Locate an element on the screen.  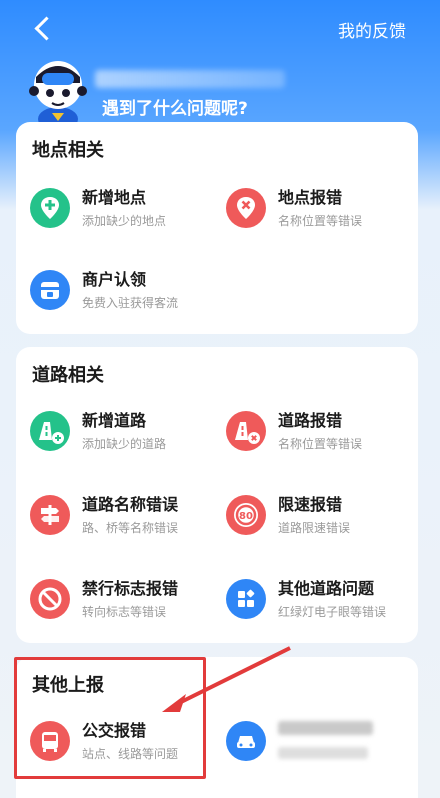
road-add-icon is located at coordinates (50, 431).